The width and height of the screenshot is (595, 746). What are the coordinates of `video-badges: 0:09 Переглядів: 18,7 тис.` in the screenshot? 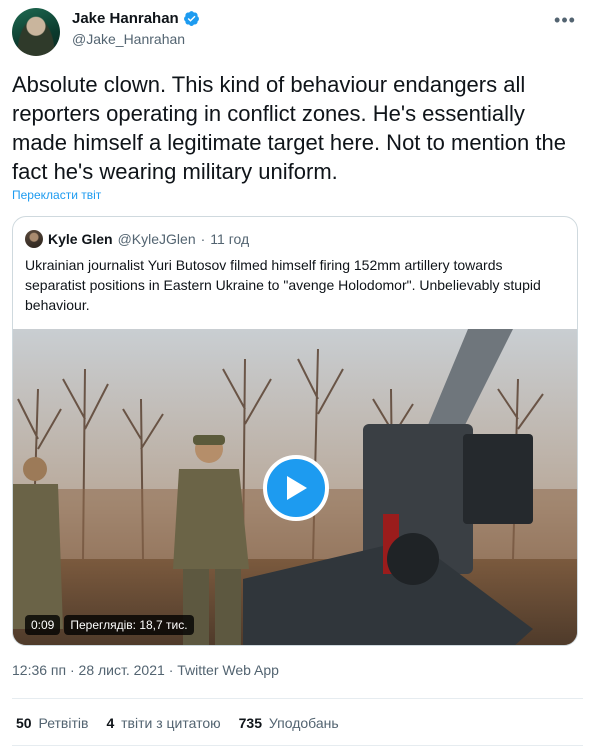 It's located at (109, 625).